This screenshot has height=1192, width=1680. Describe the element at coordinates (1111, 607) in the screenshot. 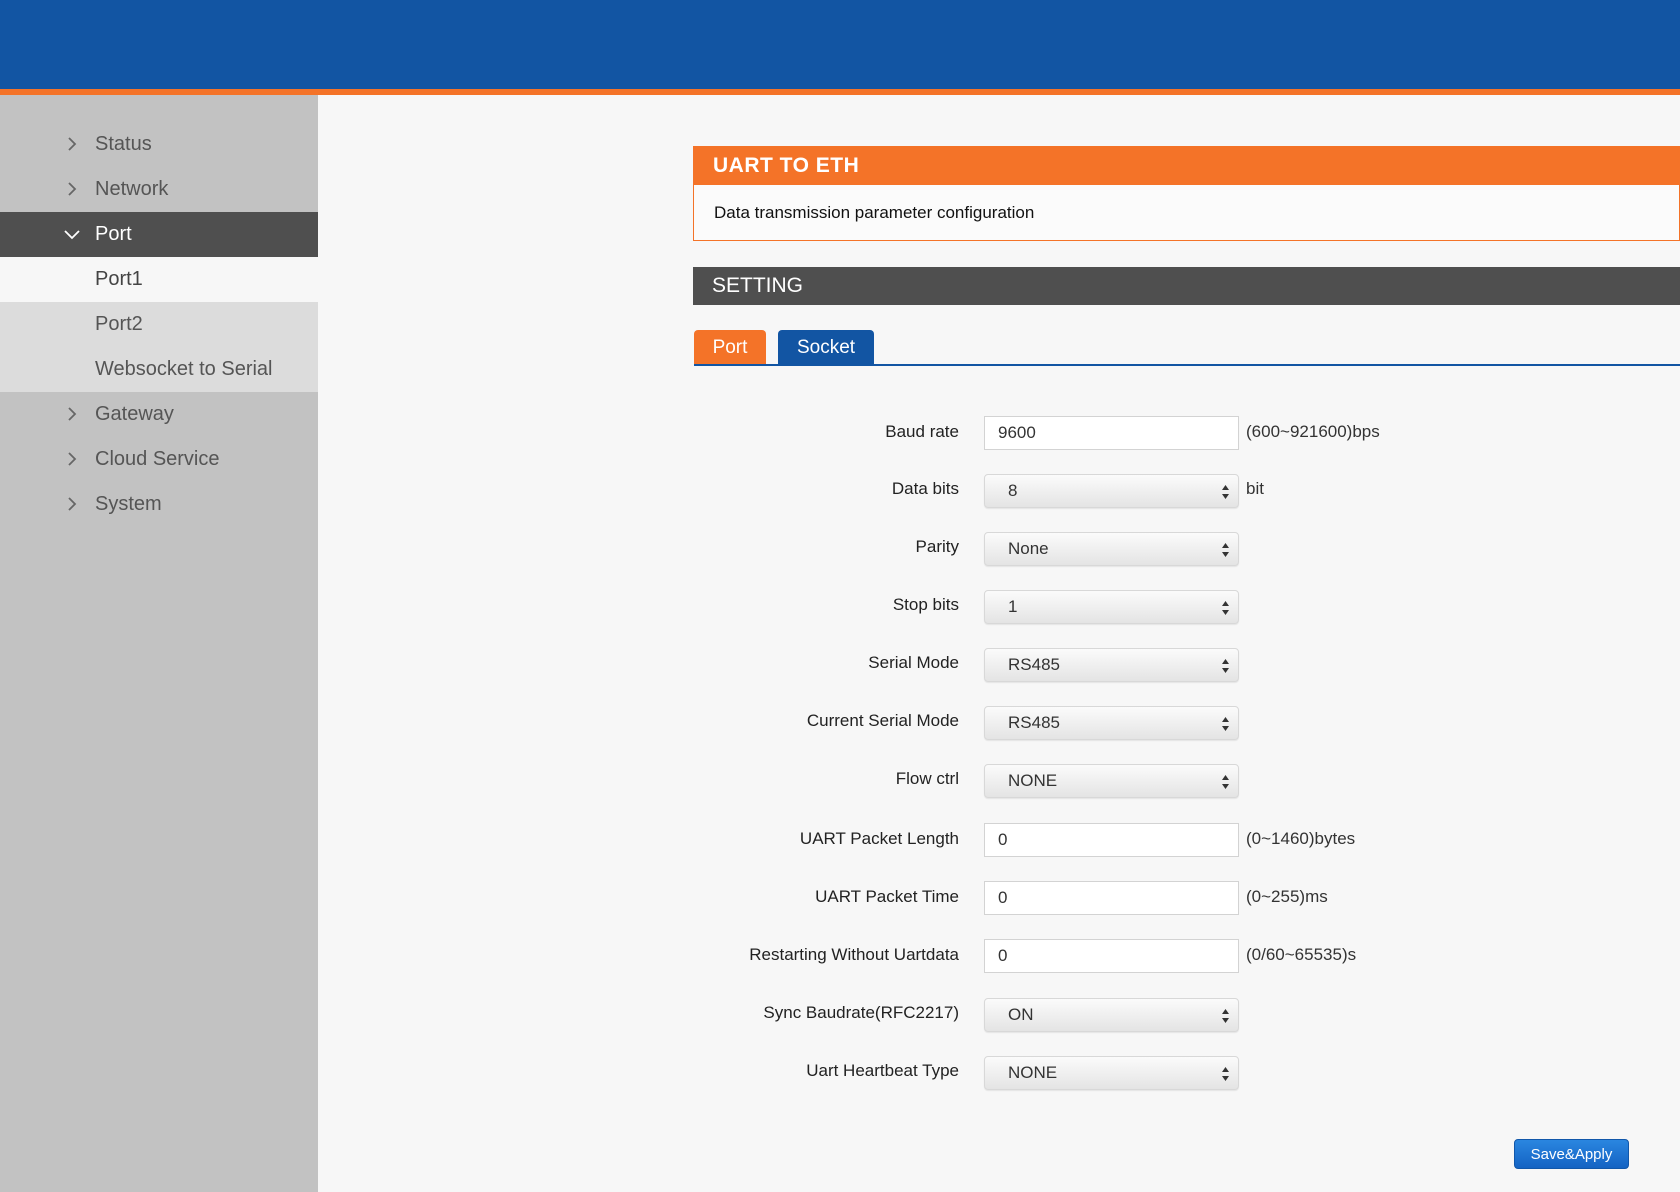

I see `stop-bits-select: 1` at that location.